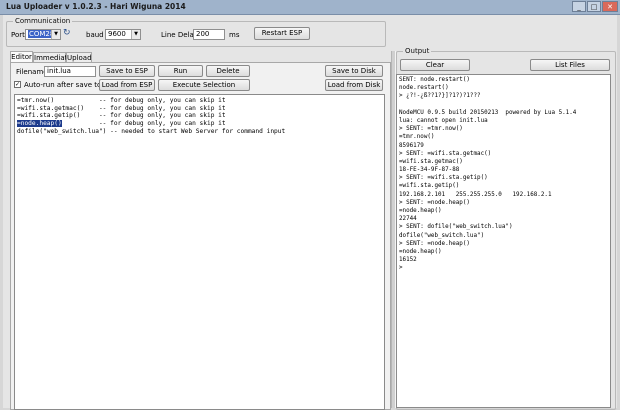  Describe the element at coordinates (424, 88) in the screenshot. I see `output-line: node.restart()` at that location.